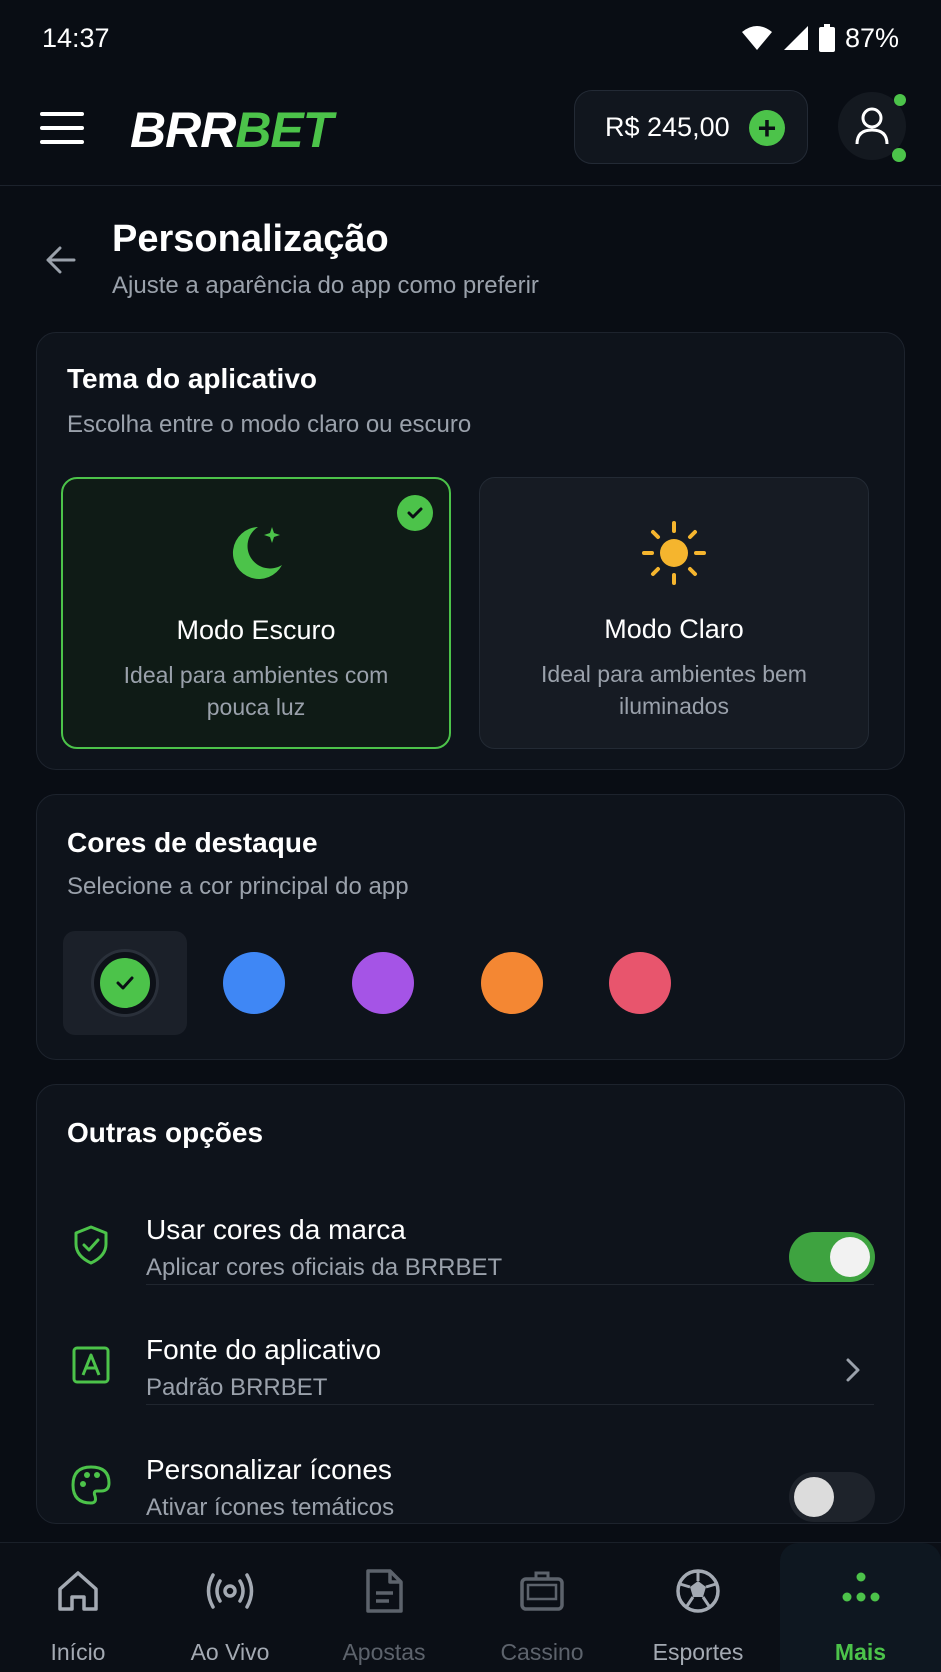 The height and width of the screenshot is (1672, 941). What do you see at coordinates (757, 38) in the screenshot?
I see `wifi-icon` at bounding box center [757, 38].